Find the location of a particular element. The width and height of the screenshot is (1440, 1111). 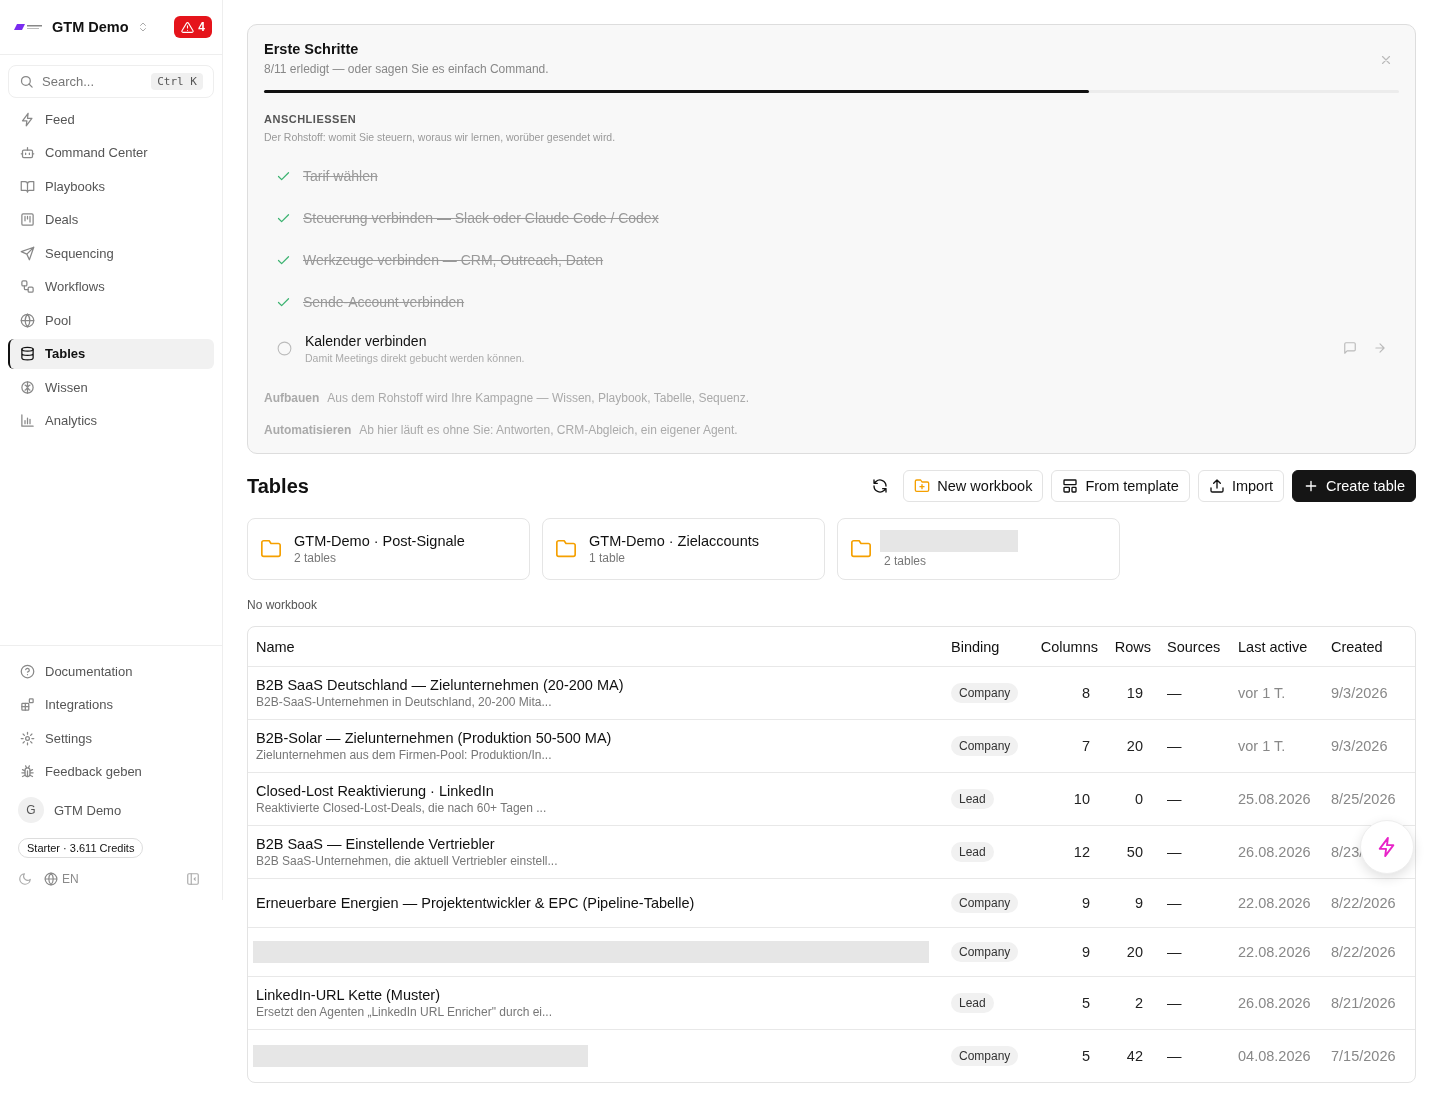

table-cell: 7/15/2026 is located at coordinates (1363, 1056).